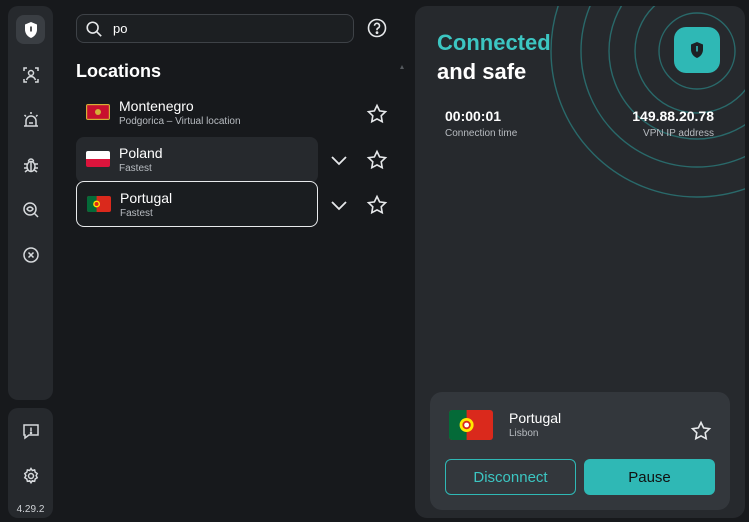 This screenshot has width=749, height=522. Describe the element at coordinates (197, 204) in the screenshot. I see `location-item-portugal: Portugal Fastest` at that location.